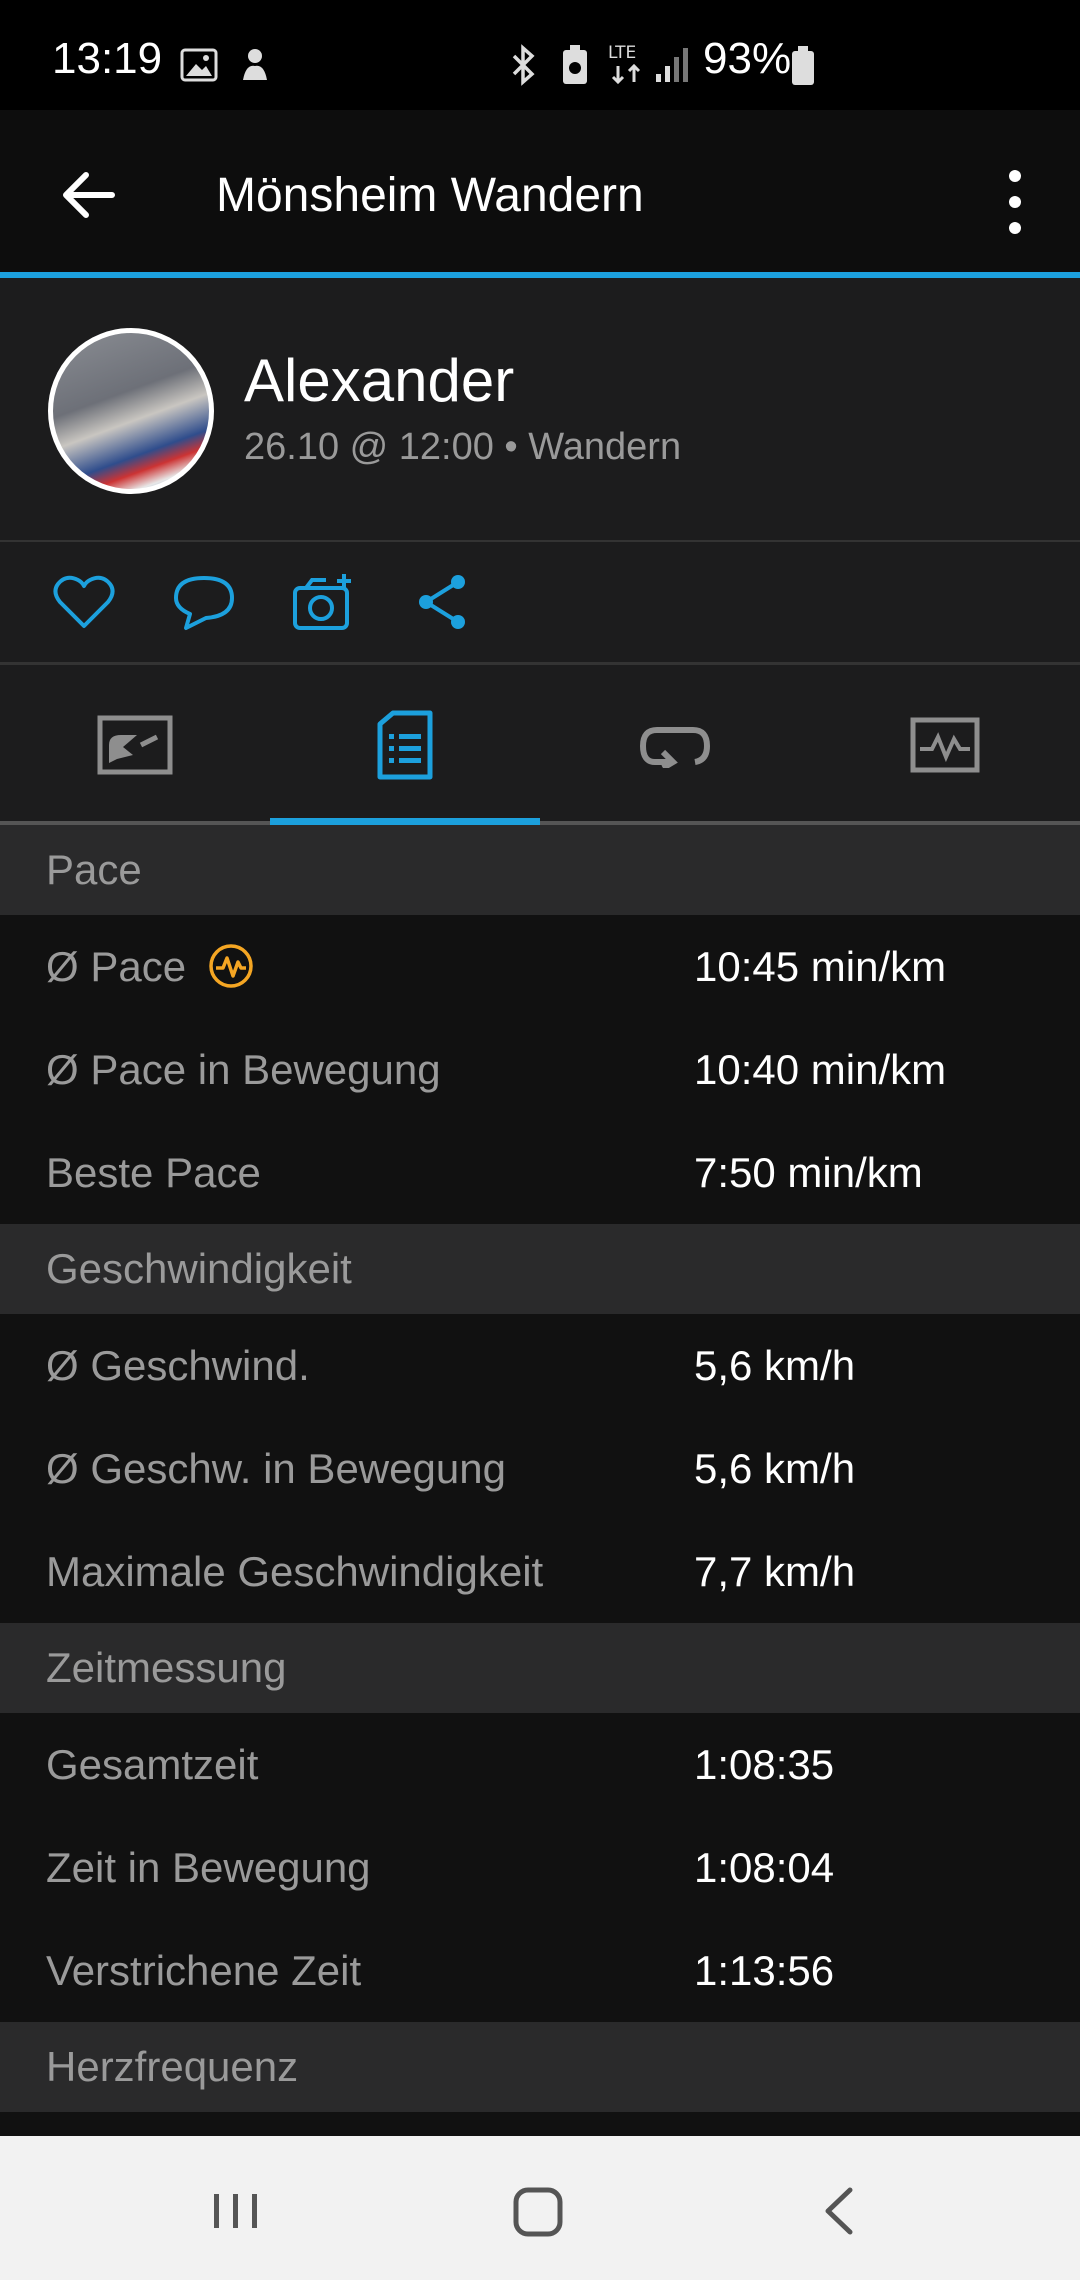 Image resolution: width=1080 pixels, height=2280 pixels. I want to click on stat-value: 7,7 km/h, so click(775, 1571).